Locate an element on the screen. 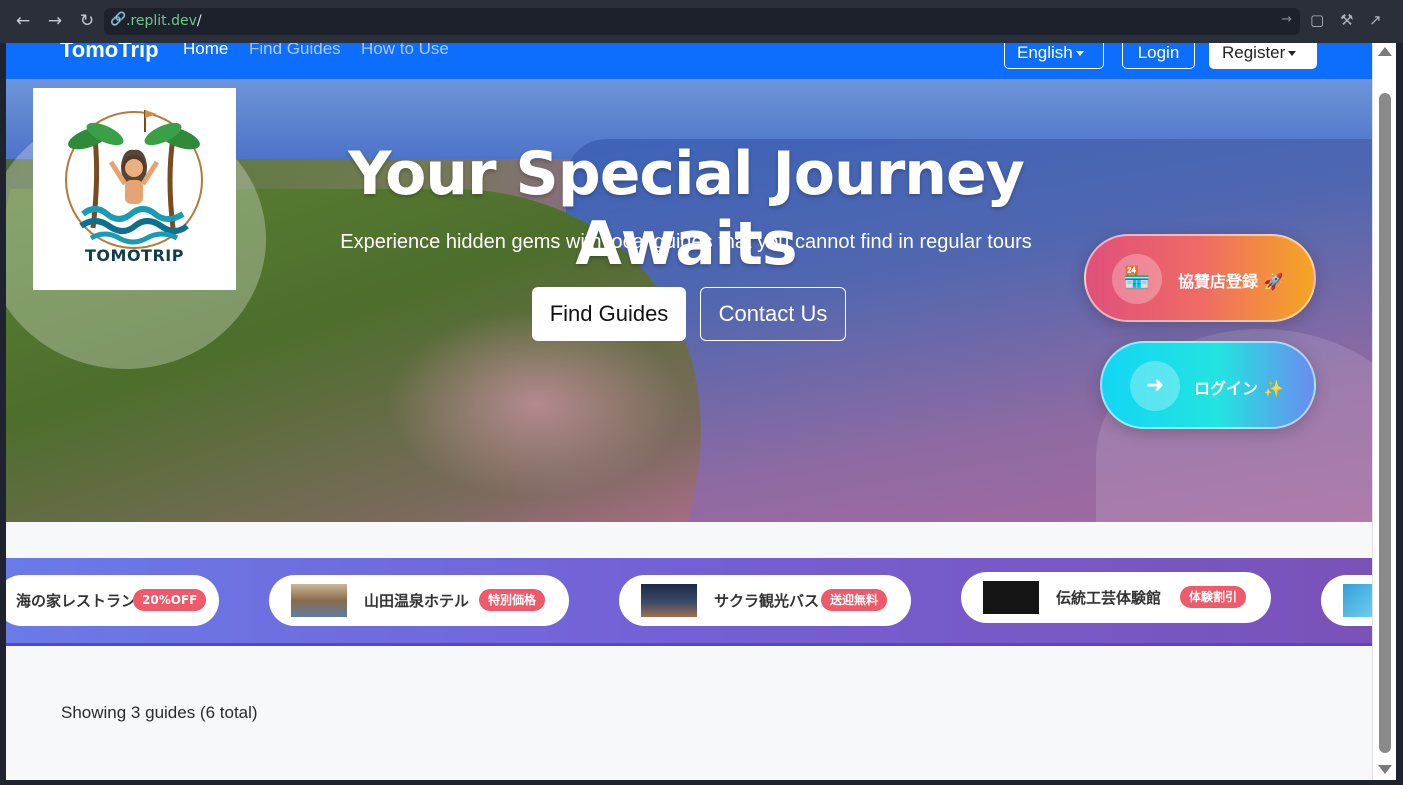 This screenshot has height=785, width=1403. browser-toolbar: ← → ↻ 🔗 .replit.dev/ → ▢ ⚒ ↗ is located at coordinates (701, 21).